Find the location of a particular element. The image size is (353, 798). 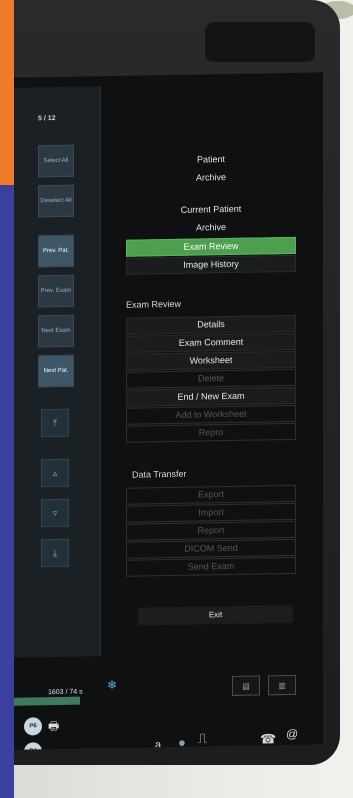

menu-image-history: Image History is located at coordinates (211, 264).